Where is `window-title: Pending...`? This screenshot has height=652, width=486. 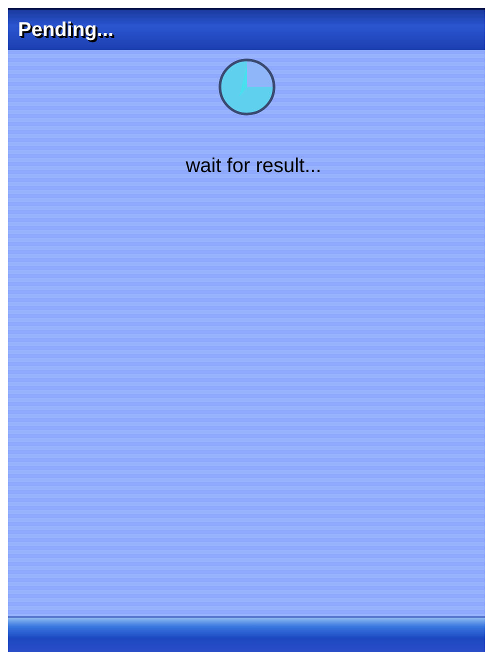 window-title: Pending... is located at coordinates (66, 30).